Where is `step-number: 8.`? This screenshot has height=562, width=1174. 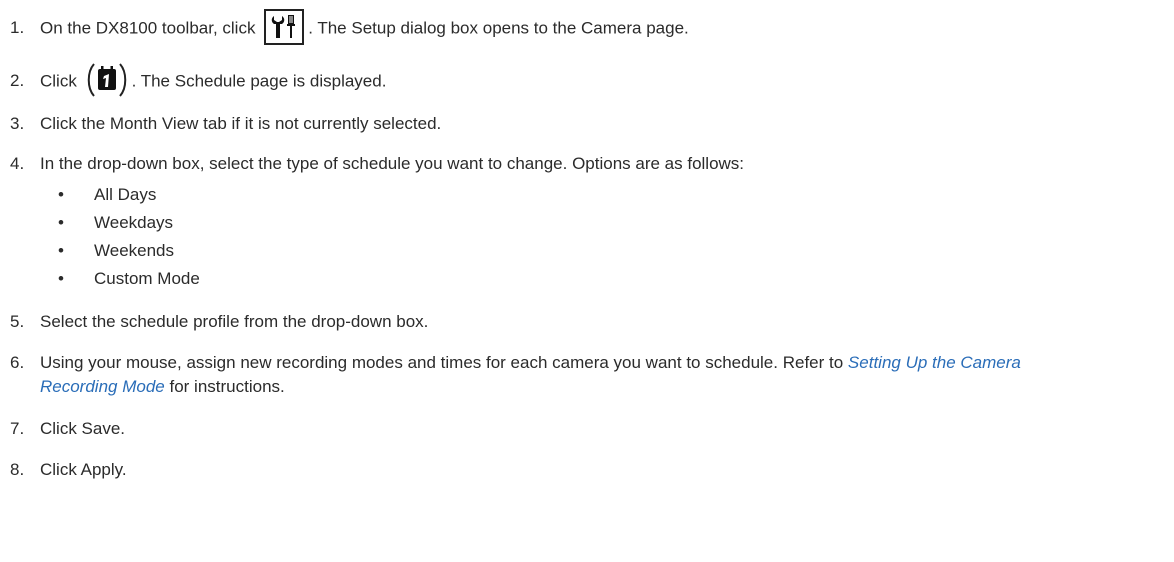
step-number: 8. is located at coordinates (17, 469).